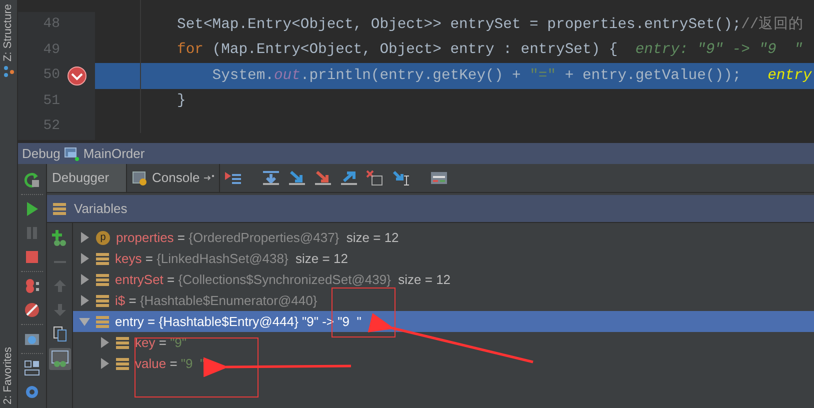  I want to click on window-icon, so click(72, 153).